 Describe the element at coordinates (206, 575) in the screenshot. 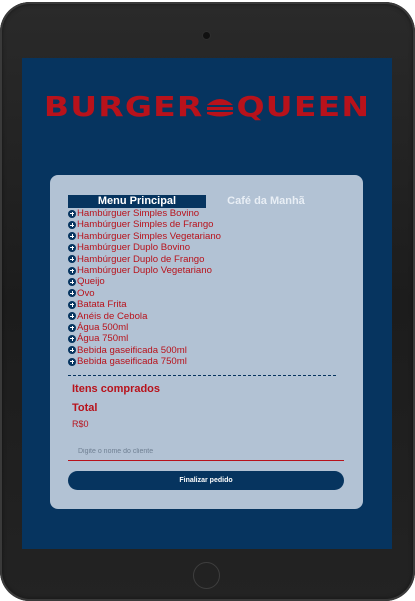

I see `home-button` at that location.